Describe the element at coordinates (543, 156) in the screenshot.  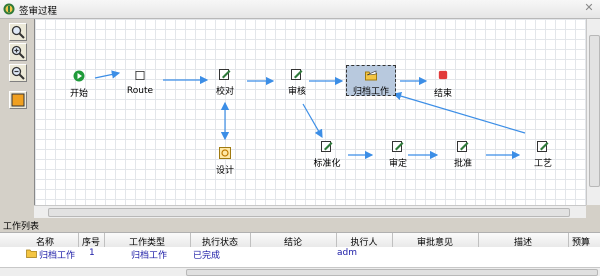
I see `node-process: 工艺` at that location.